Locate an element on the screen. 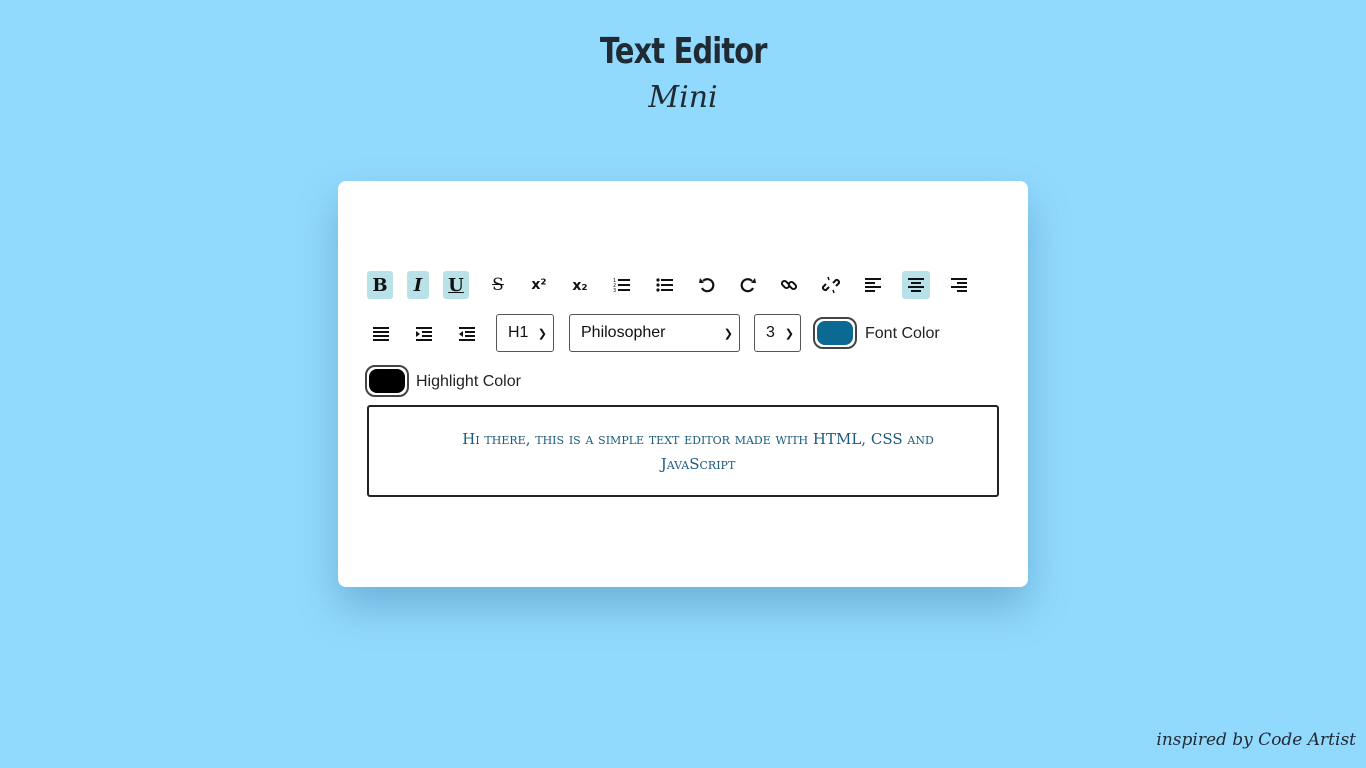  subscript-icon: x₂ is located at coordinates (580, 286).